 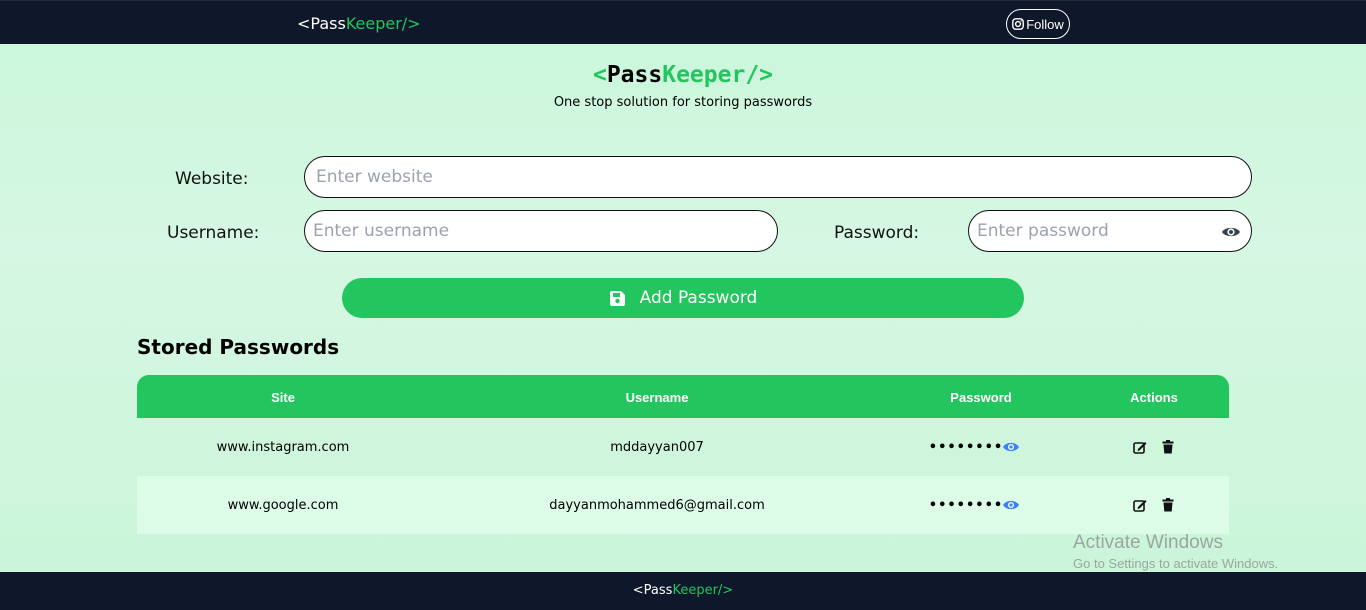 I want to click on col-actions: Actions, so click(x=1154, y=397).